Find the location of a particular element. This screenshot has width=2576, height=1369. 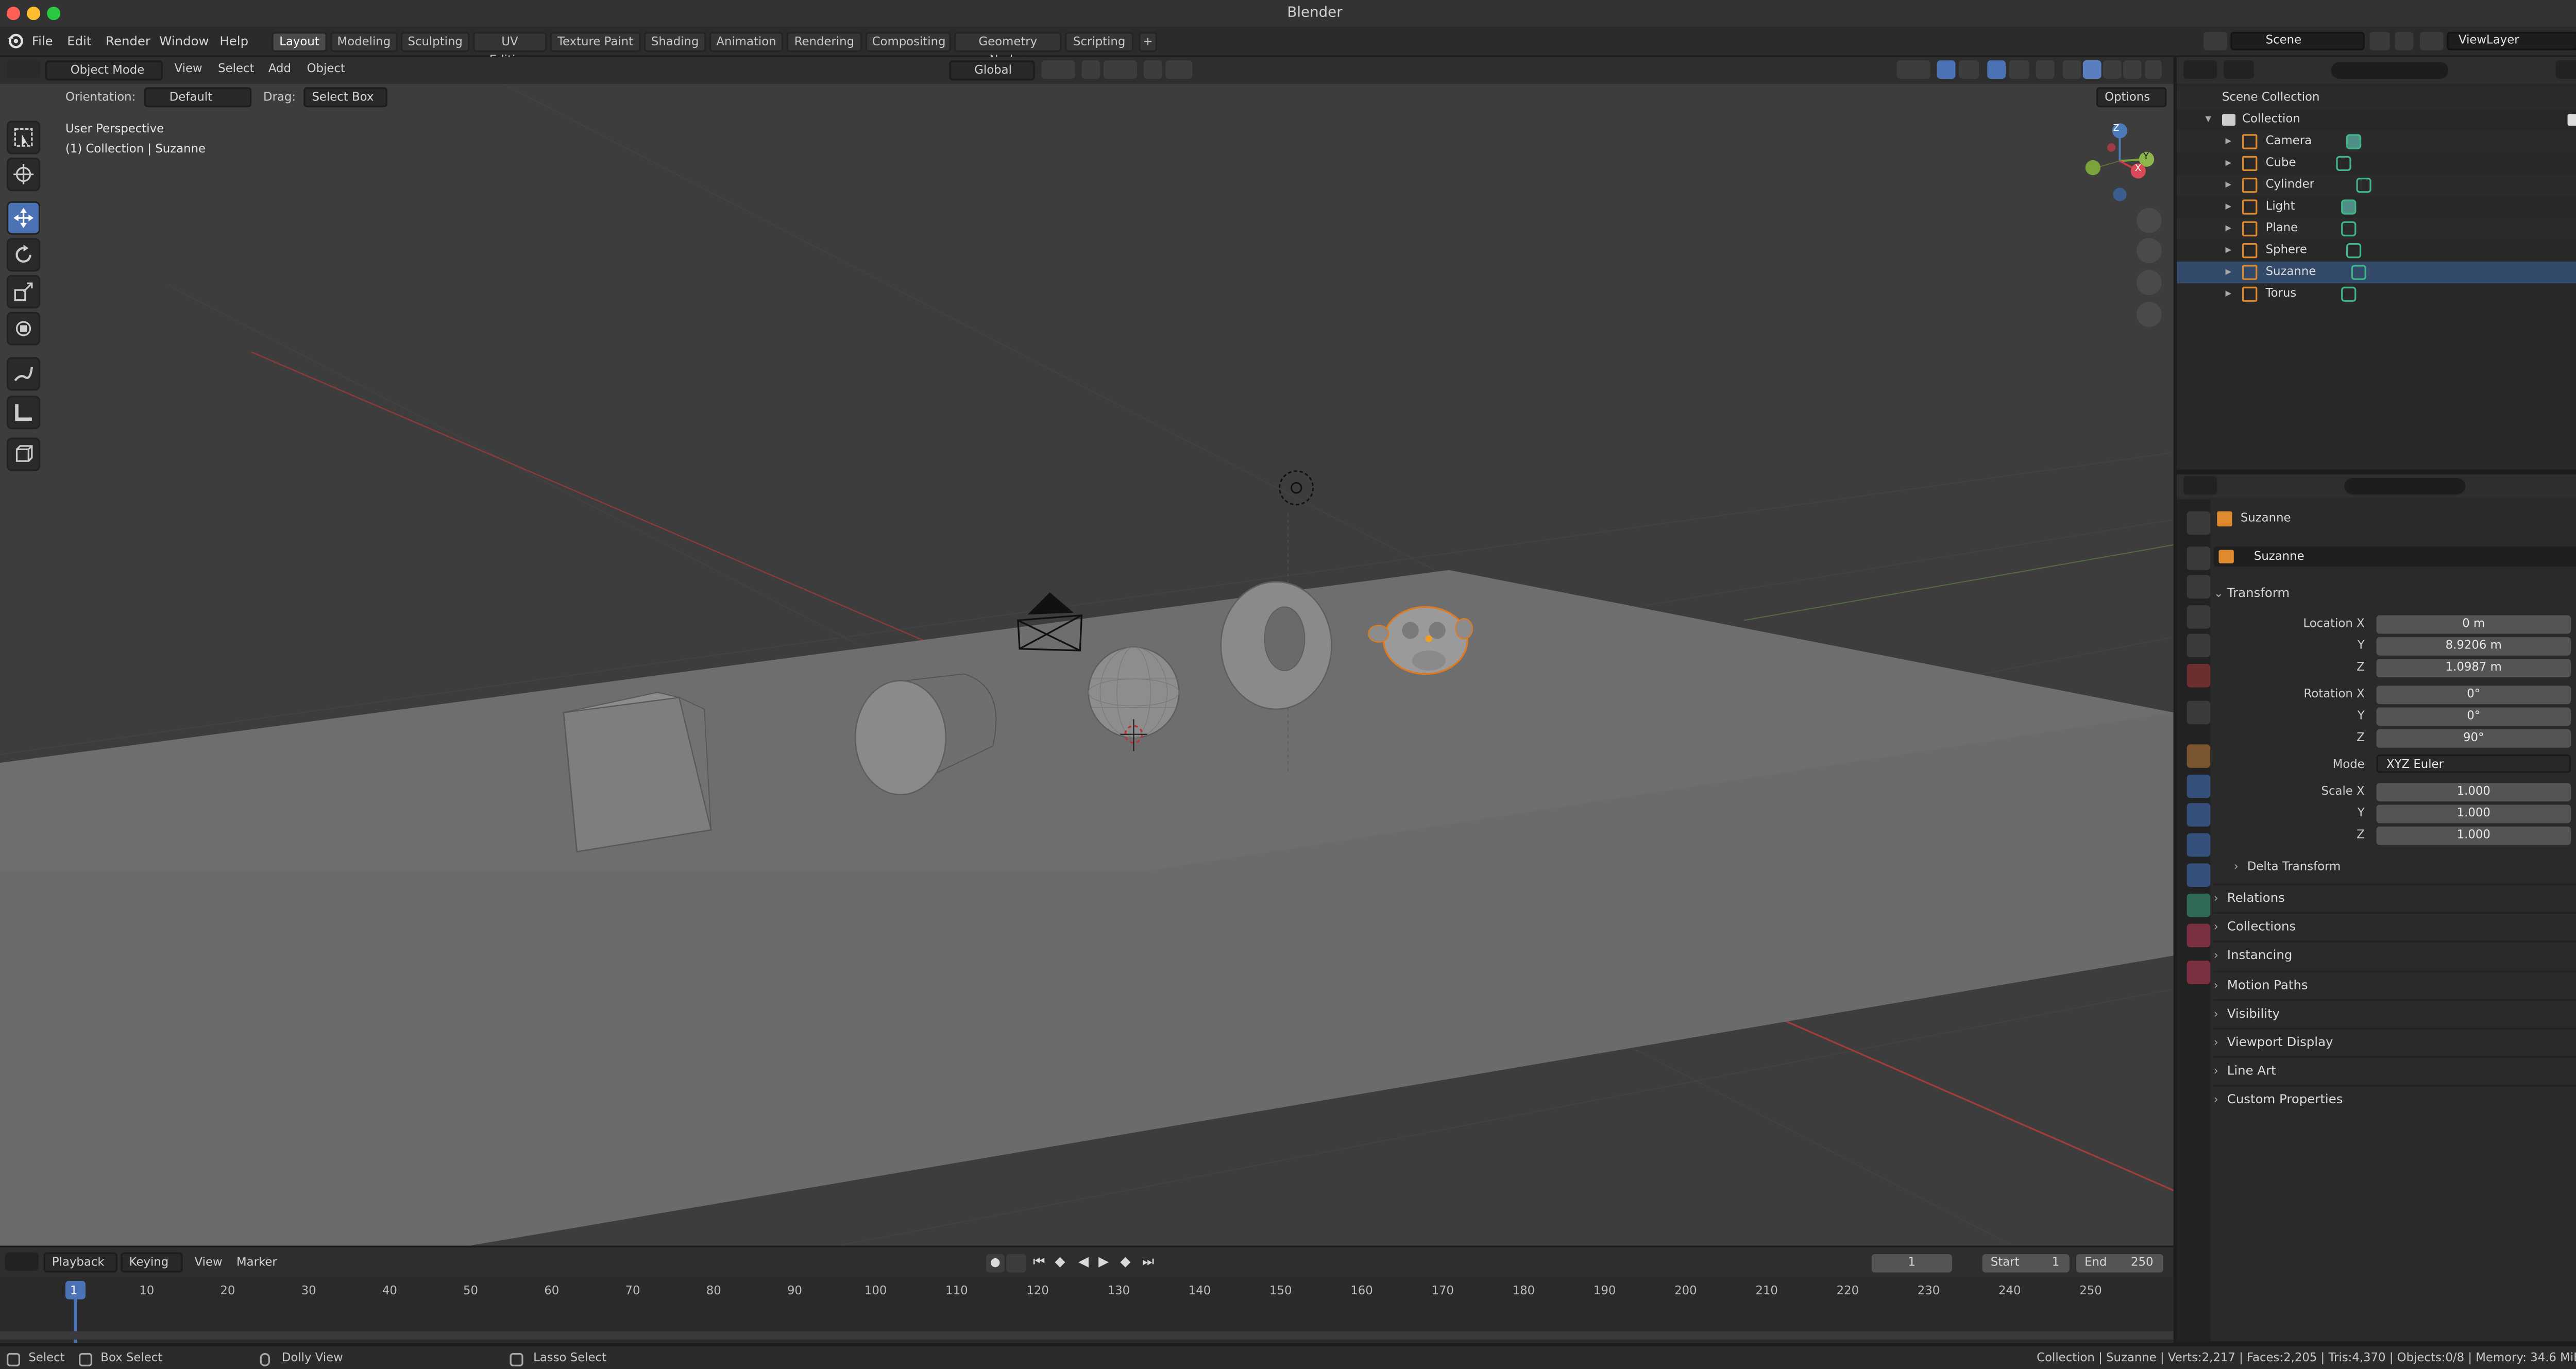

shading-wireframe-icon is located at coordinates (2071, 69).